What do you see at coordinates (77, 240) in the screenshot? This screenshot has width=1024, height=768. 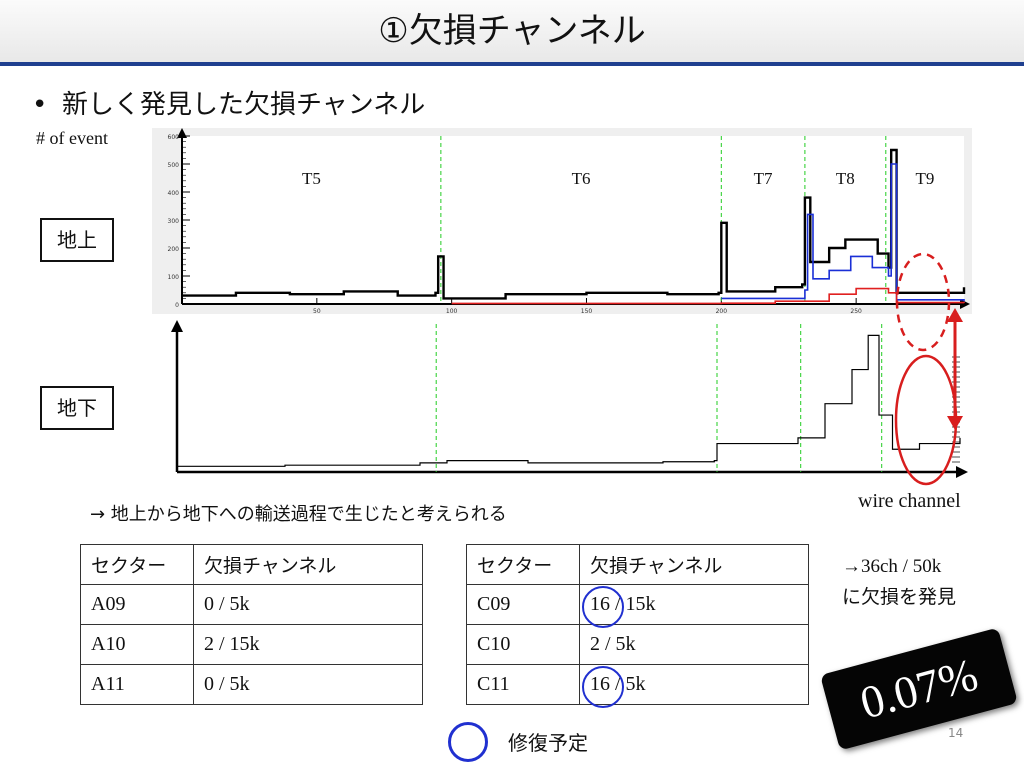 I see `ground-label: 地上` at bounding box center [77, 240].